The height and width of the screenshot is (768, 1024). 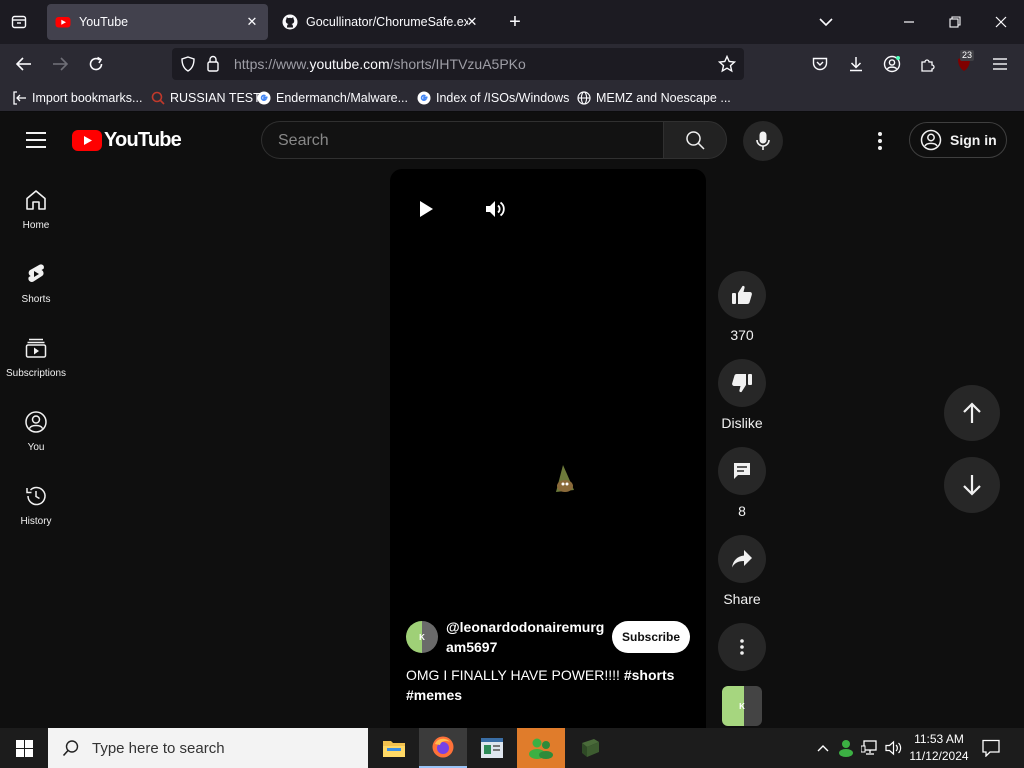 I want to click on close-window-icon, so click(x=1001, y=22).